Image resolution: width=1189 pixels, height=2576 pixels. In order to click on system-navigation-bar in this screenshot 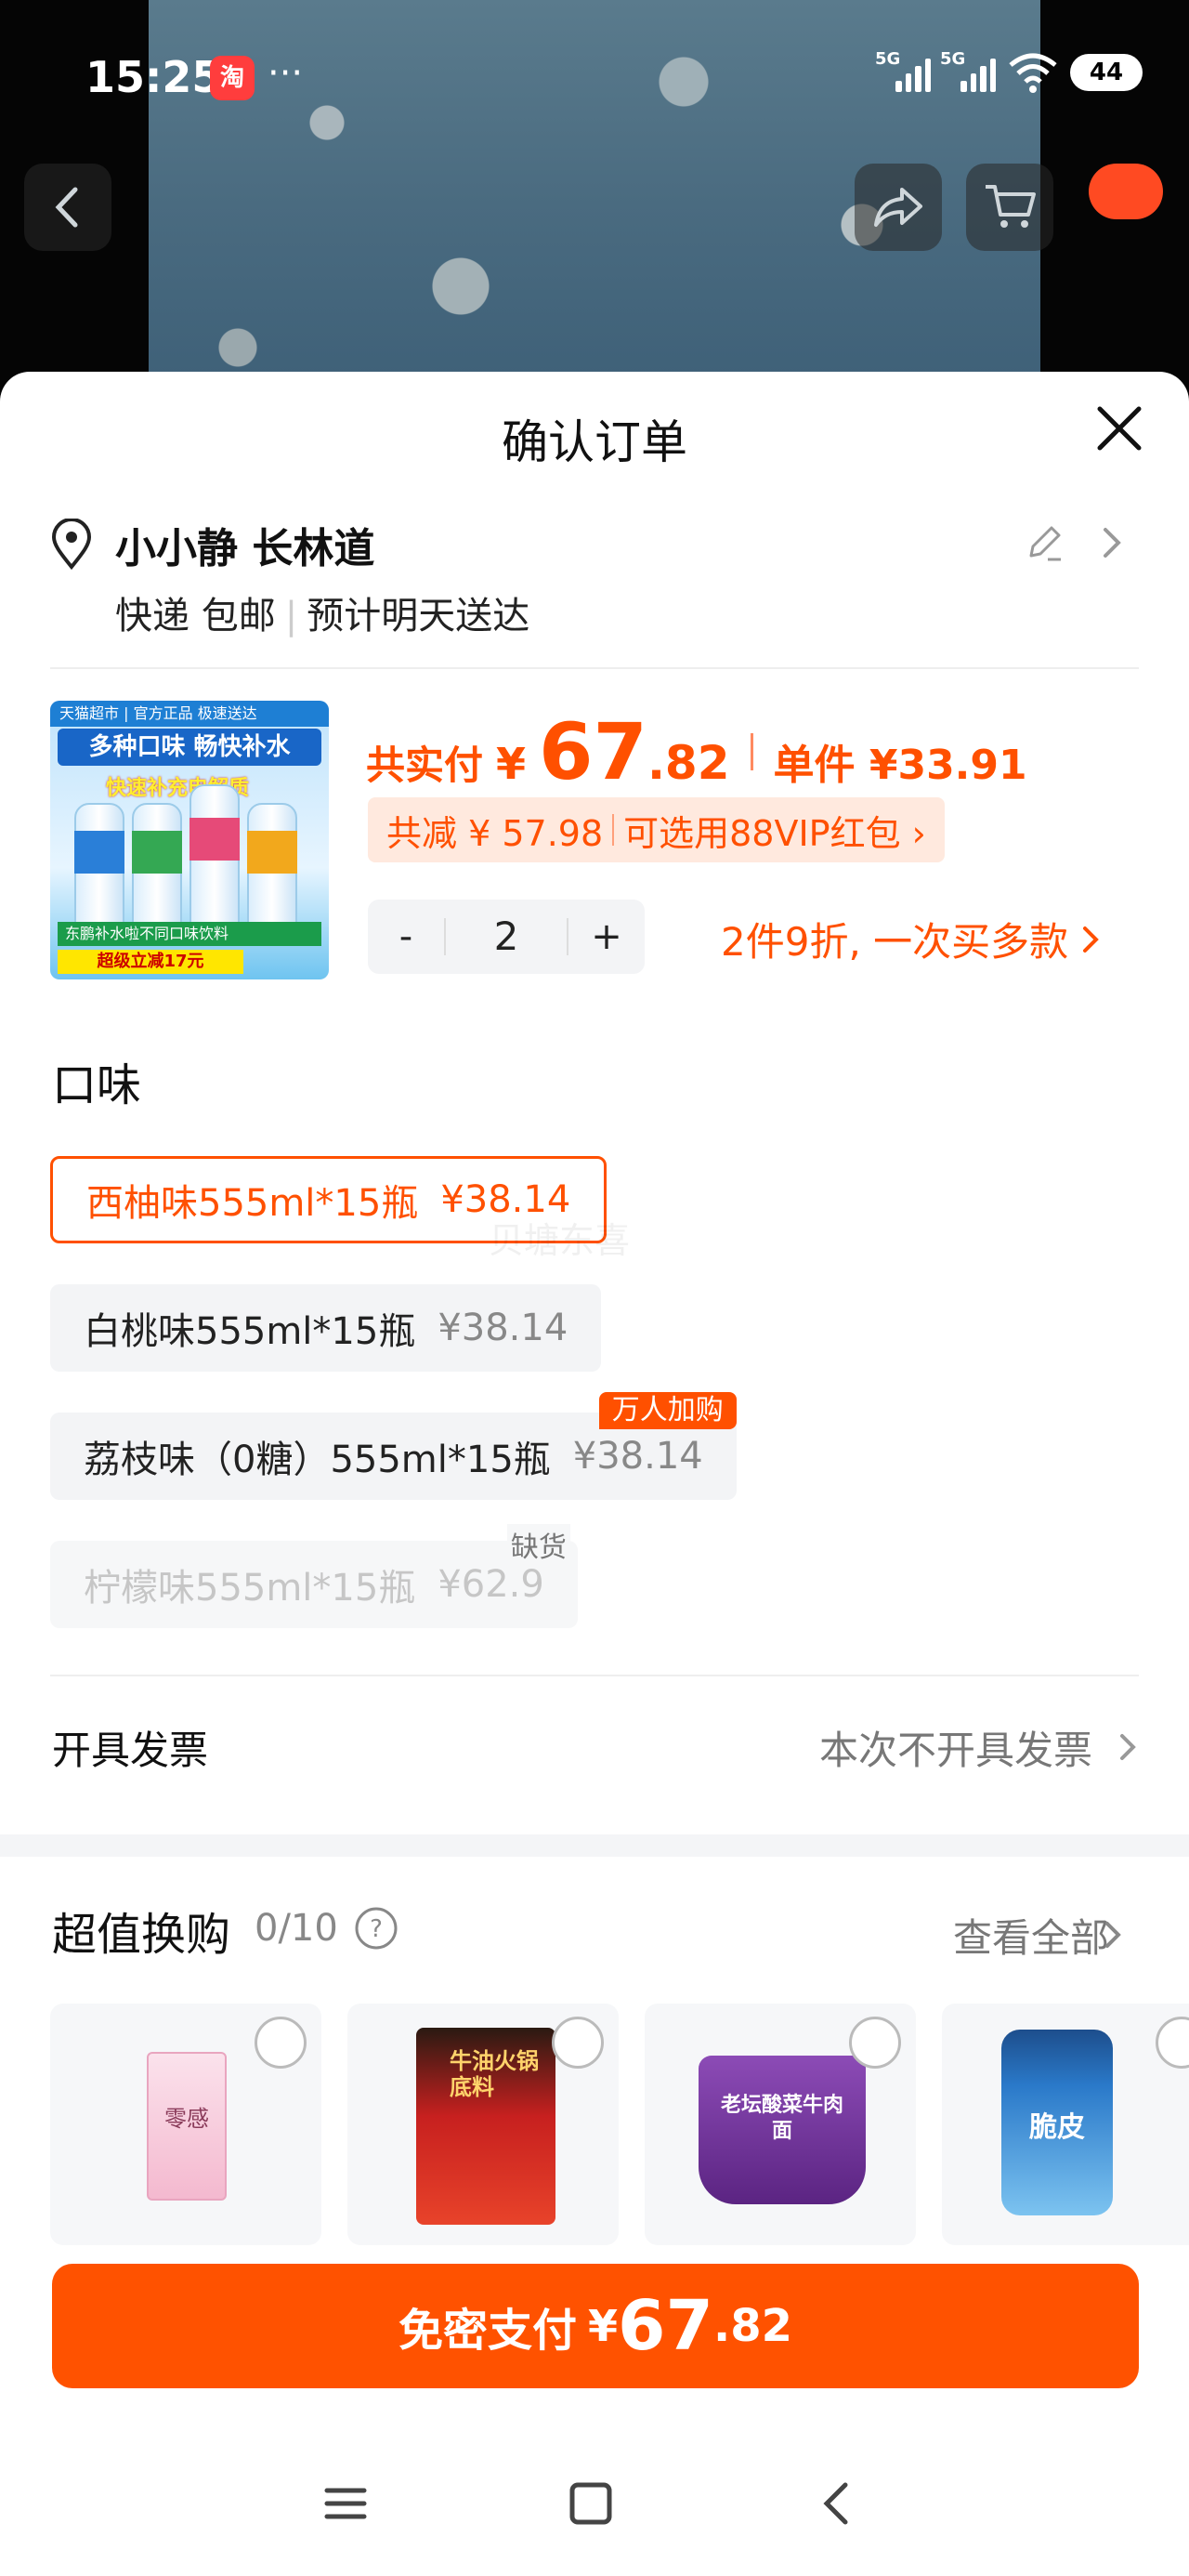, I will do `click(594, 2505)`.